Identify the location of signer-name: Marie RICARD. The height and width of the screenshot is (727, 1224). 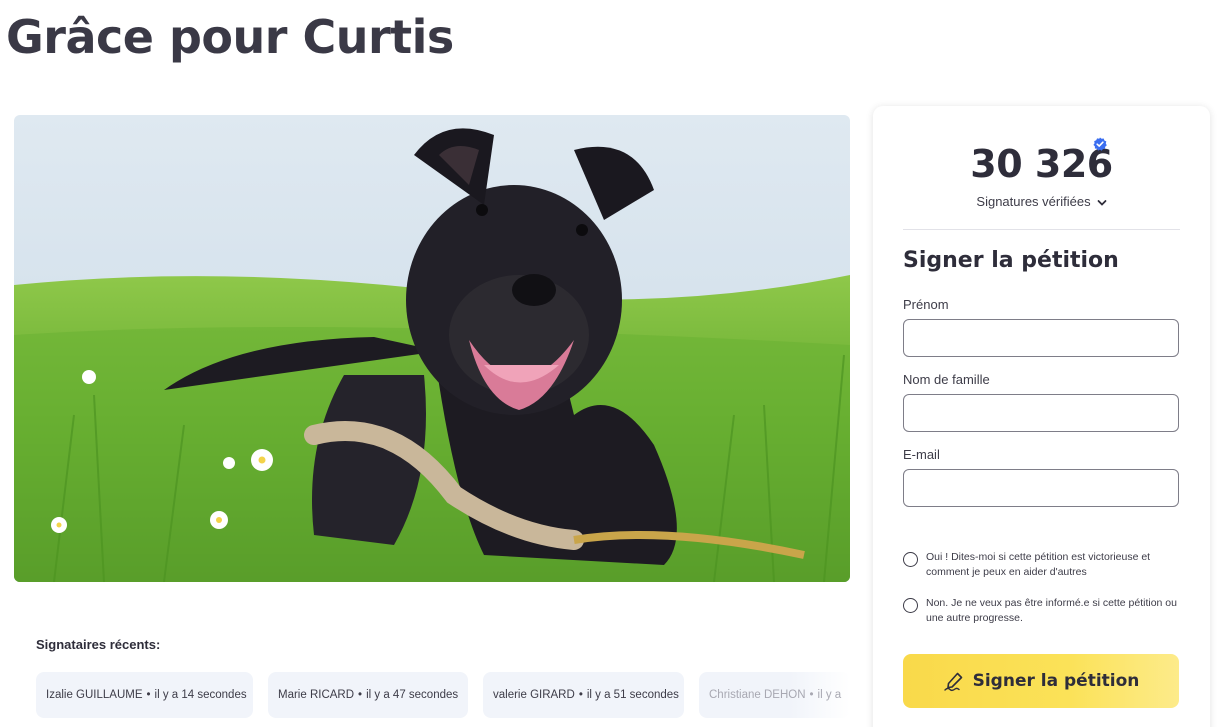
(316, 695).